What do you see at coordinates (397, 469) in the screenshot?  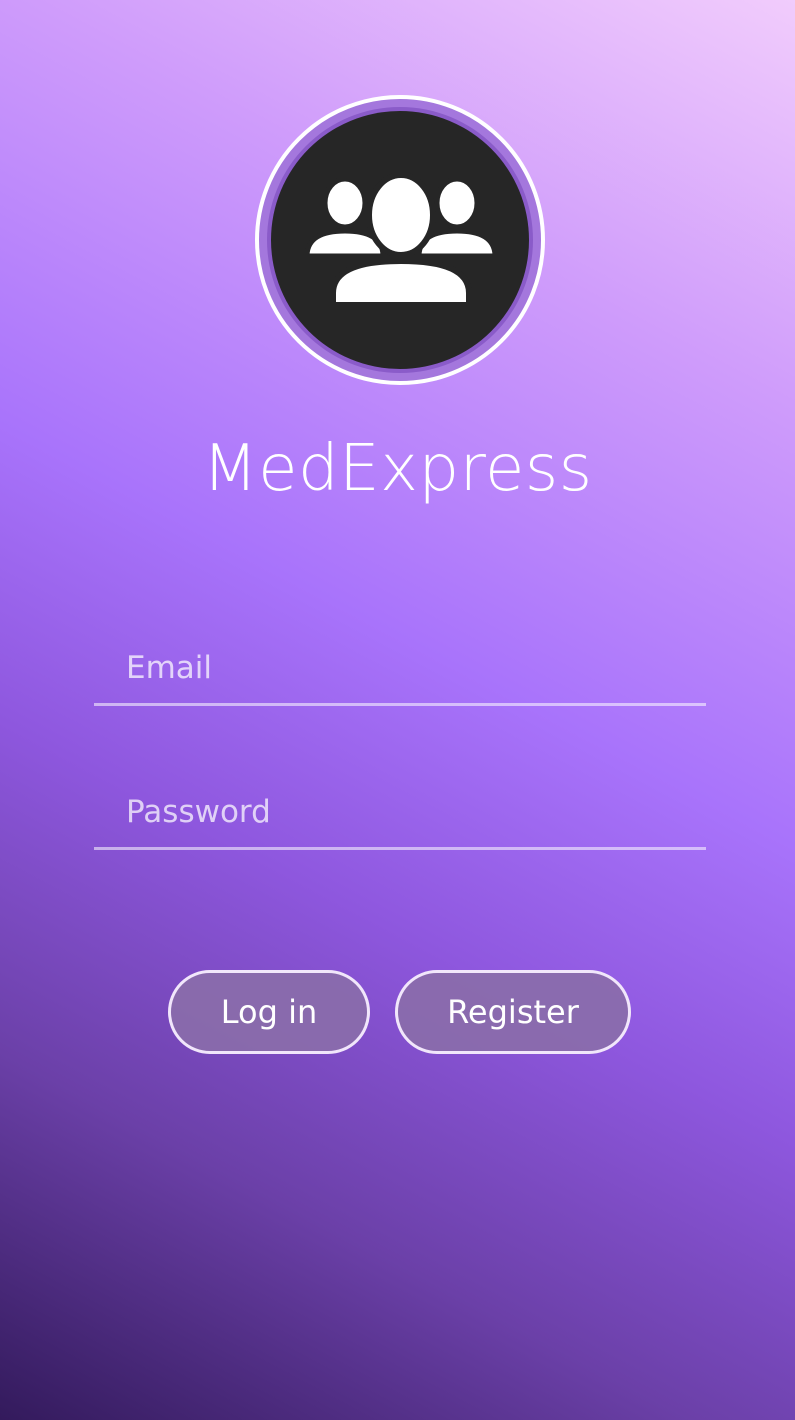 I see `app-title: MedExpress` at bounding box center [397, 469].